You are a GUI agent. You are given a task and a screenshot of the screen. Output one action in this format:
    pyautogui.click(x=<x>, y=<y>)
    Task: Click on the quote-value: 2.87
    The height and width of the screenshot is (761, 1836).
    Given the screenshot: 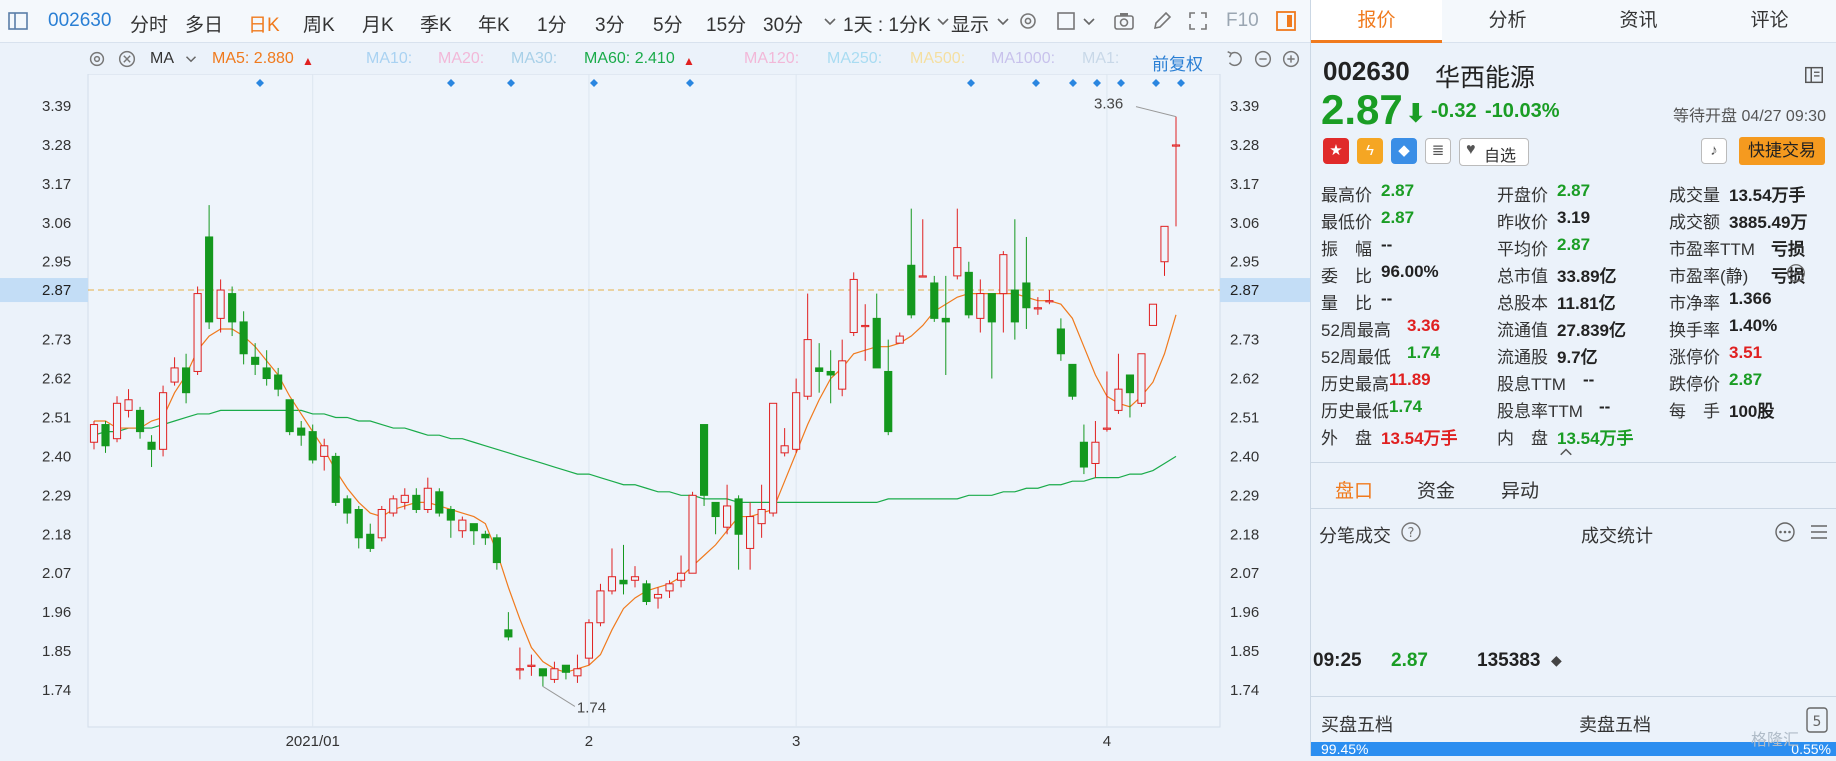 What is the action you would take?
    pyautogui.click(x=1746, y=379)
    